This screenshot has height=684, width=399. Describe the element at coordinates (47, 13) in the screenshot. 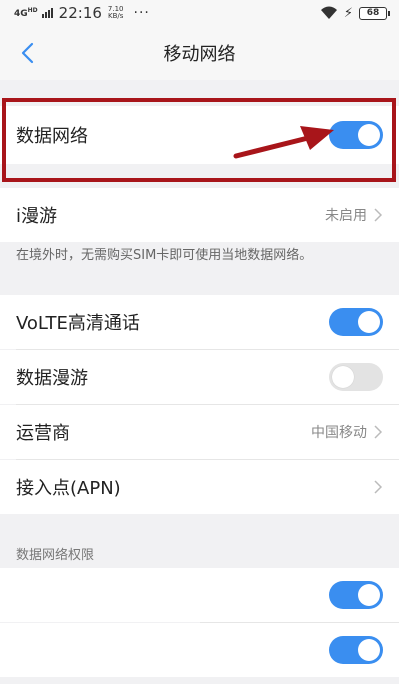

I see `signal-icon` at that location.